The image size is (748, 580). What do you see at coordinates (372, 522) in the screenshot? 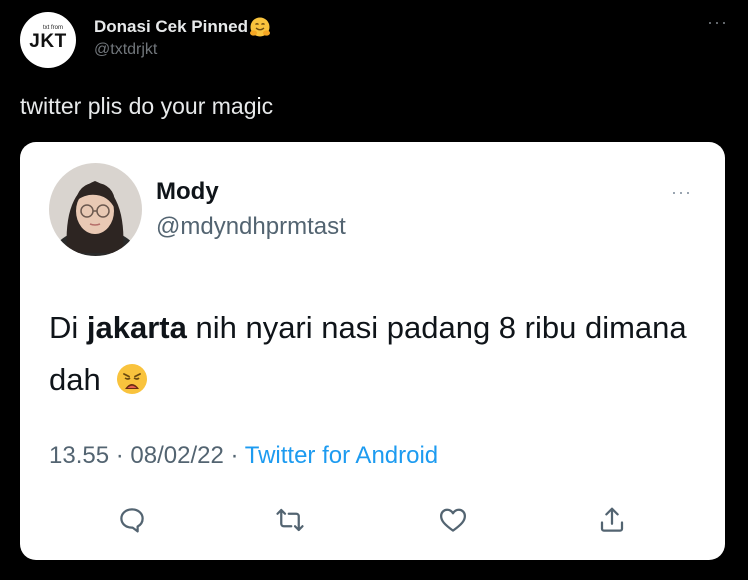
I see `tweet-actions` at bounding box center [372, 522].